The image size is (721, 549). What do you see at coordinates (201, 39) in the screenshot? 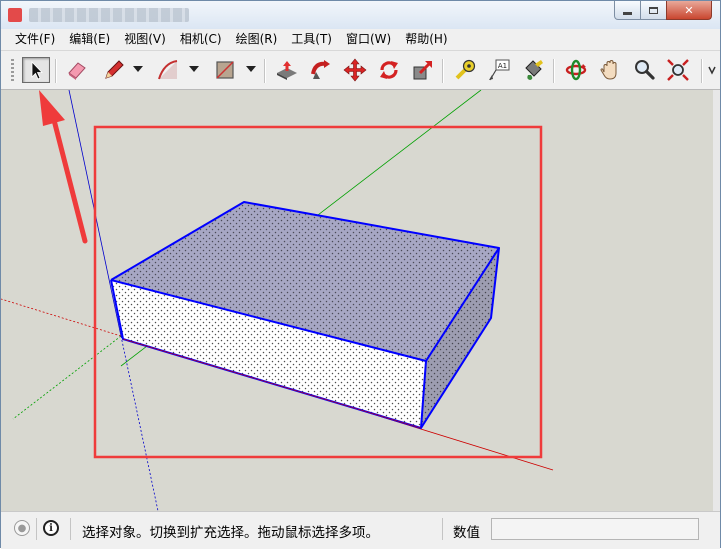
I see `menu-camera: 相机(C)` at bounding box center [201, 39].